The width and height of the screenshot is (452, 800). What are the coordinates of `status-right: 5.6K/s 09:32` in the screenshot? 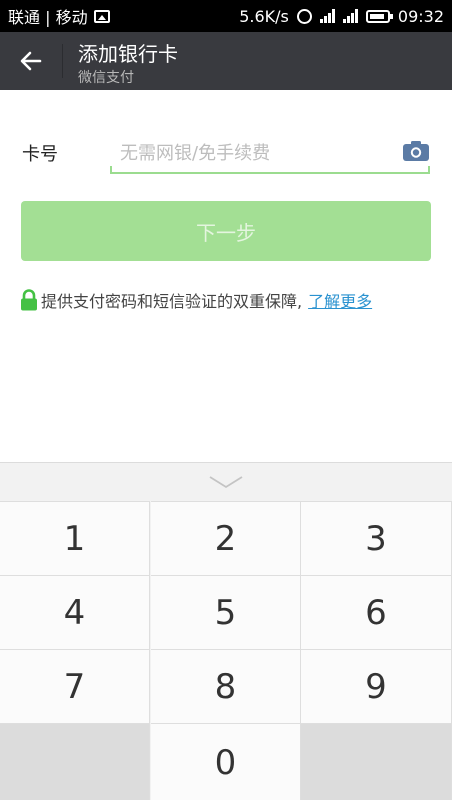 It's located at (341, 16).